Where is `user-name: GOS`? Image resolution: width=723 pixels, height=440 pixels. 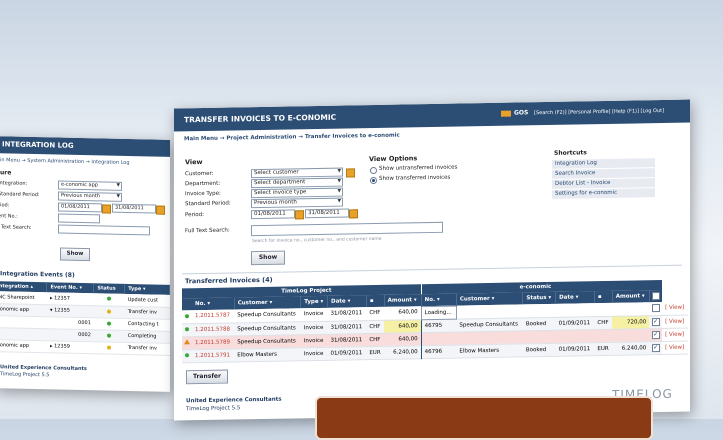 user-name: GOS is located at coordinates (521, 112).